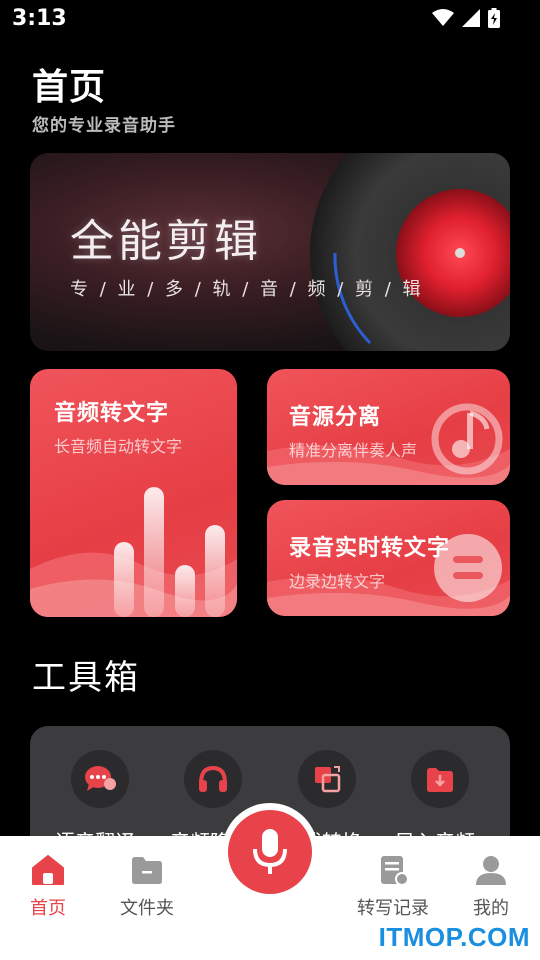 This screenshot has width=540, height=960. What do you see at coordinates (395, 871) in the screenshot?
I see `transcript-record-icon` at bounding box center [395, 871].